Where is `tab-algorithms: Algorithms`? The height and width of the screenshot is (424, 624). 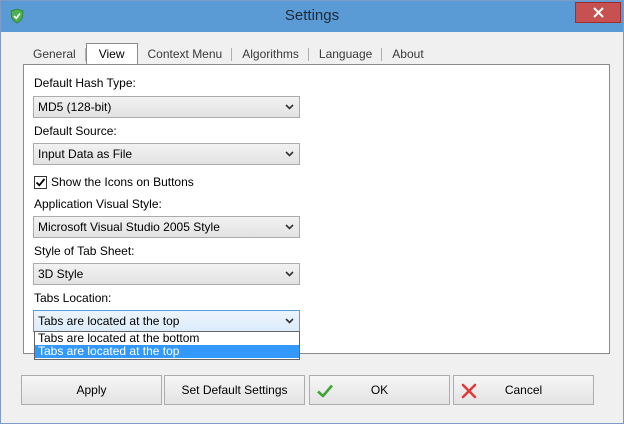
tab-algorithms: Algorithms is located at coordinates (270, 54).